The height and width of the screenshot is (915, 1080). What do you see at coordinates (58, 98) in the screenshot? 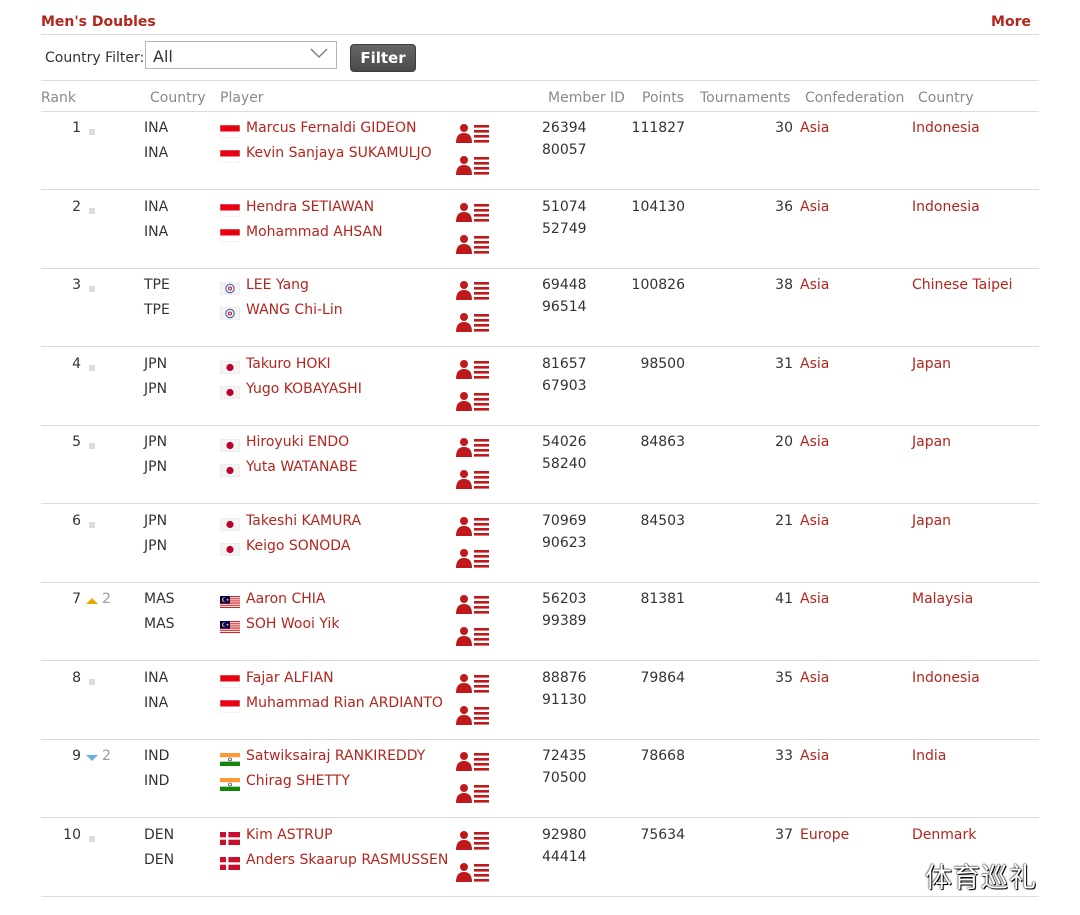
I see `col-header-rank: Rank` at bounding box center [58, 98].